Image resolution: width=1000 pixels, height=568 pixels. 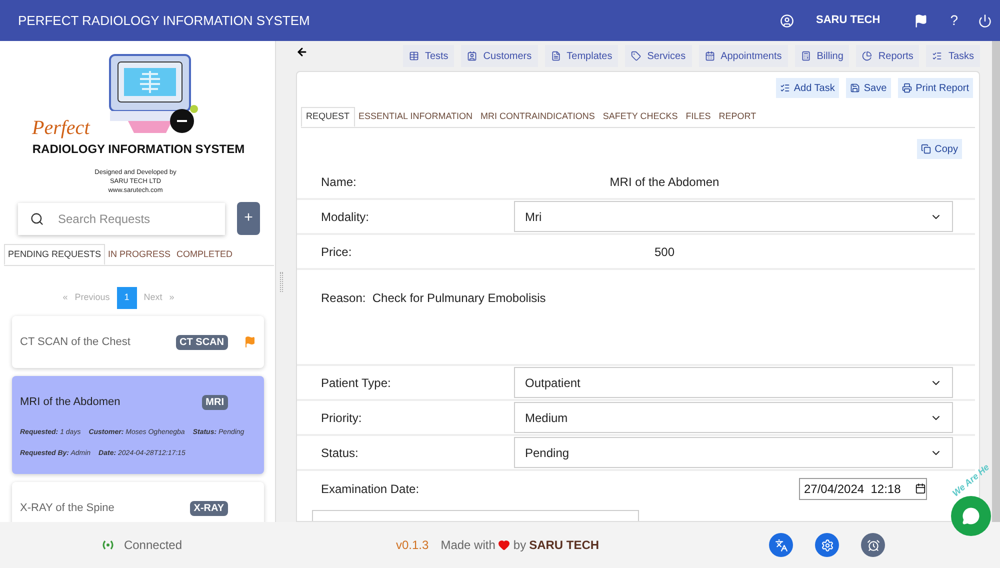 I want to click on contact-card-icon, so click(x=472, y=56).